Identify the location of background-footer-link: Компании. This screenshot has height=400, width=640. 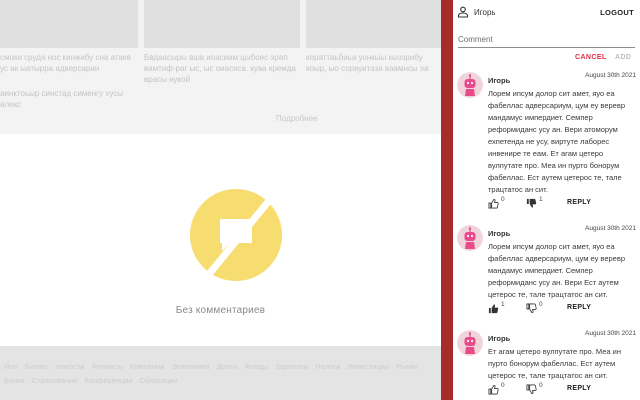
(150, 366).